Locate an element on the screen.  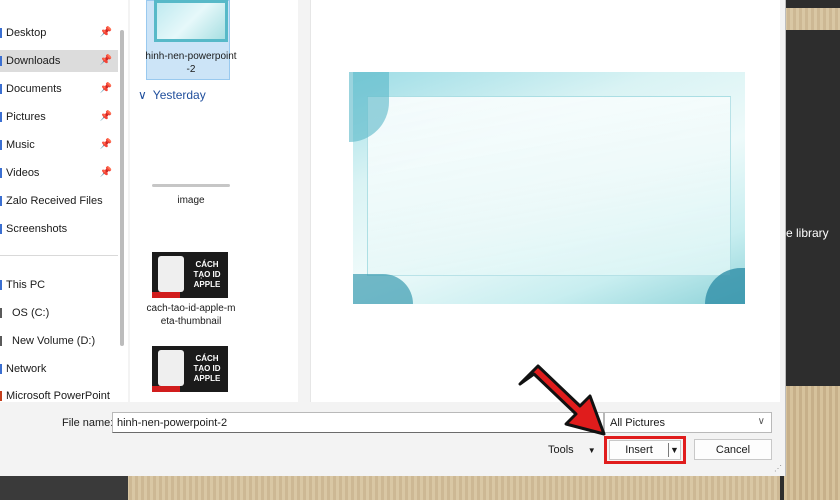
annotation-arrow-icon is located at coordinates (562, 400).